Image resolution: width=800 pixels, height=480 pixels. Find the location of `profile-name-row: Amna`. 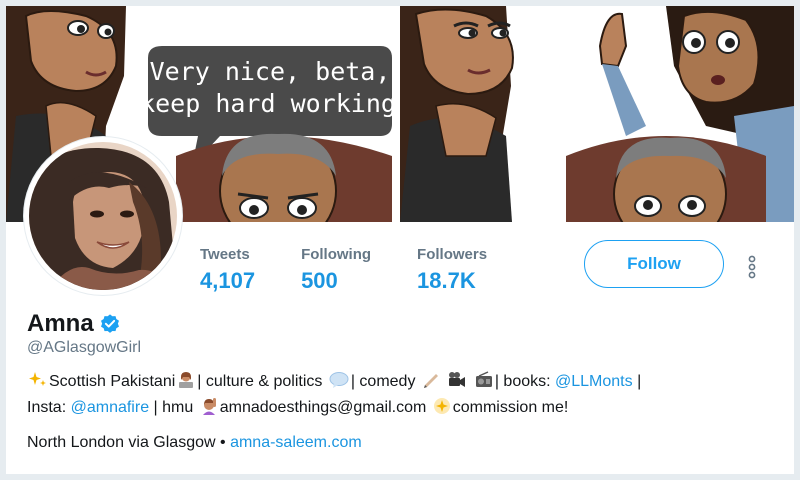

profile-name-row: Amna is located at coordinates (74, 324).